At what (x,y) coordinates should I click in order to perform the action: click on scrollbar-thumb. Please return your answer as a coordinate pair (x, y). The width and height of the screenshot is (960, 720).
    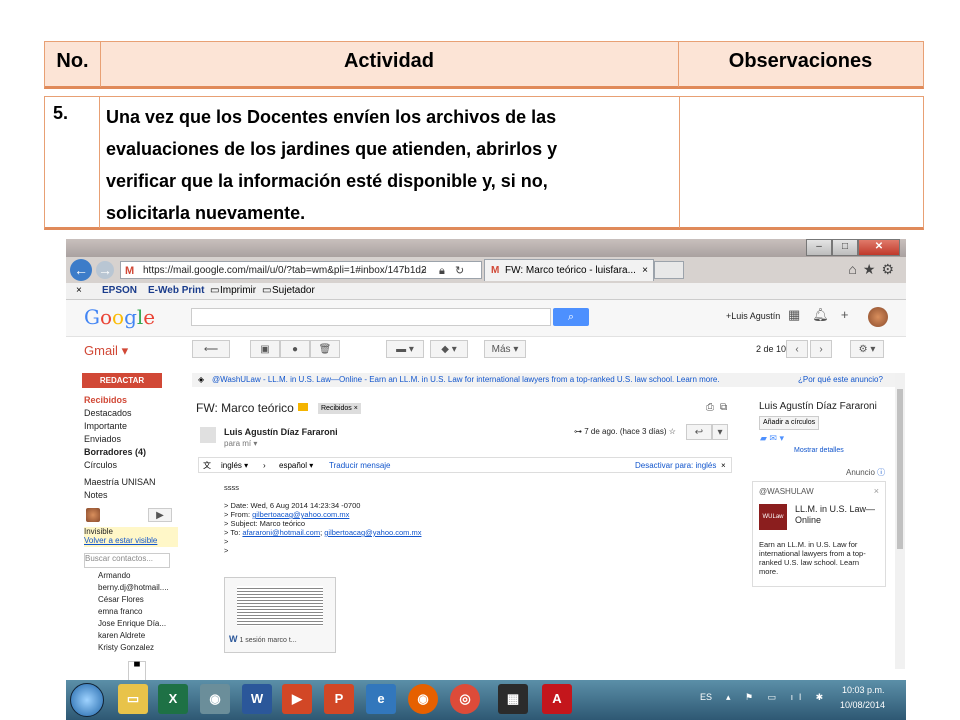
    Looking at the image, I should click on (900, 469).